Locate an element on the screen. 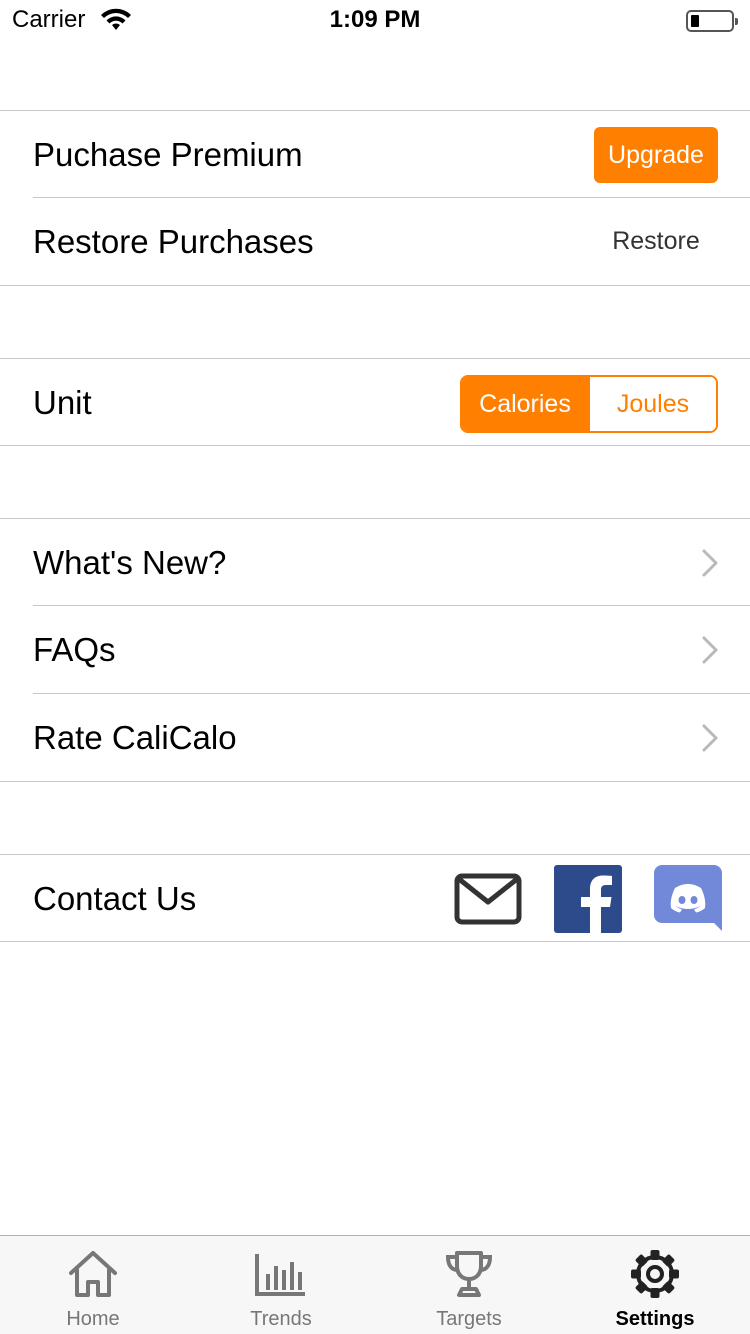  contact-row: Contact Us is located at coordinates (375, 898).